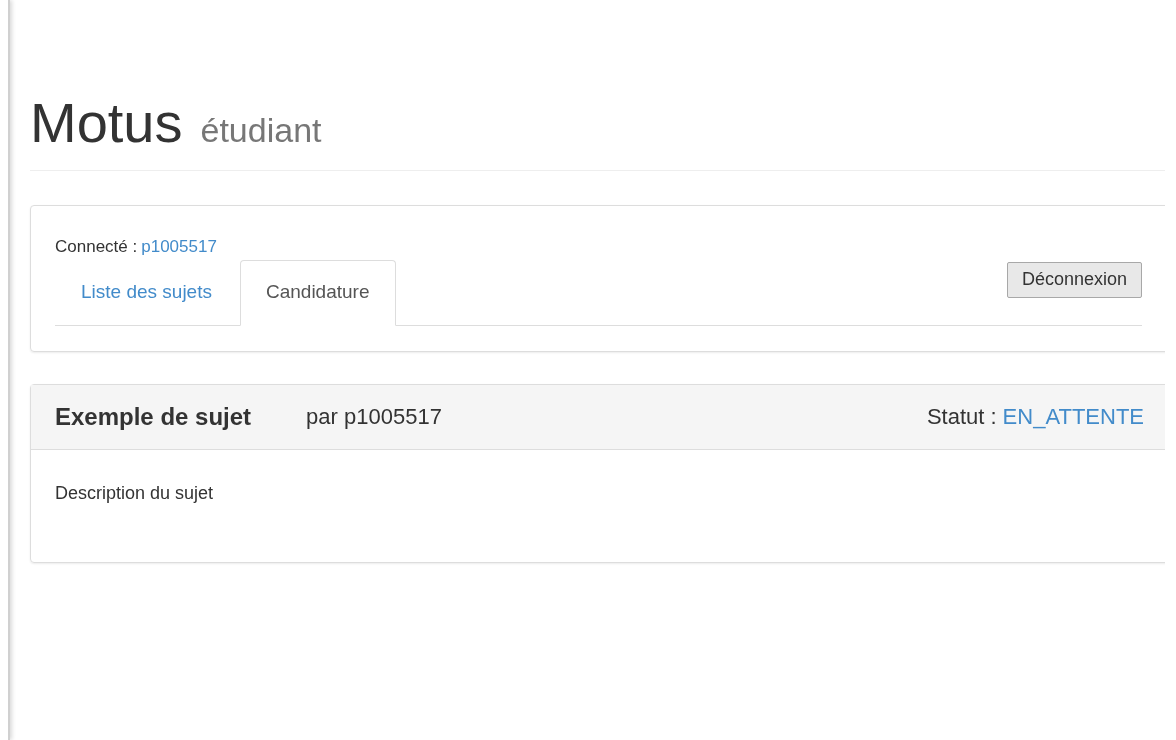  What do you see at coordinates (261, 130) in the screenshot?
I see `page-subtitle: étudiant` at bounding box center [261, 130].